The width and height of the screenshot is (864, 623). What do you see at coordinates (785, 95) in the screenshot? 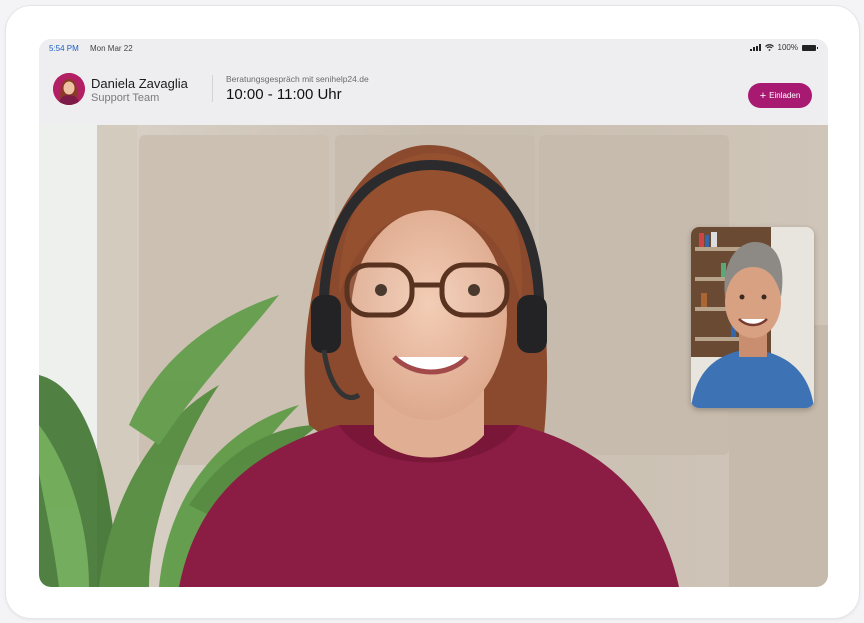
I see `invite-button-label: Einladen` at bounding box center [785, 95].